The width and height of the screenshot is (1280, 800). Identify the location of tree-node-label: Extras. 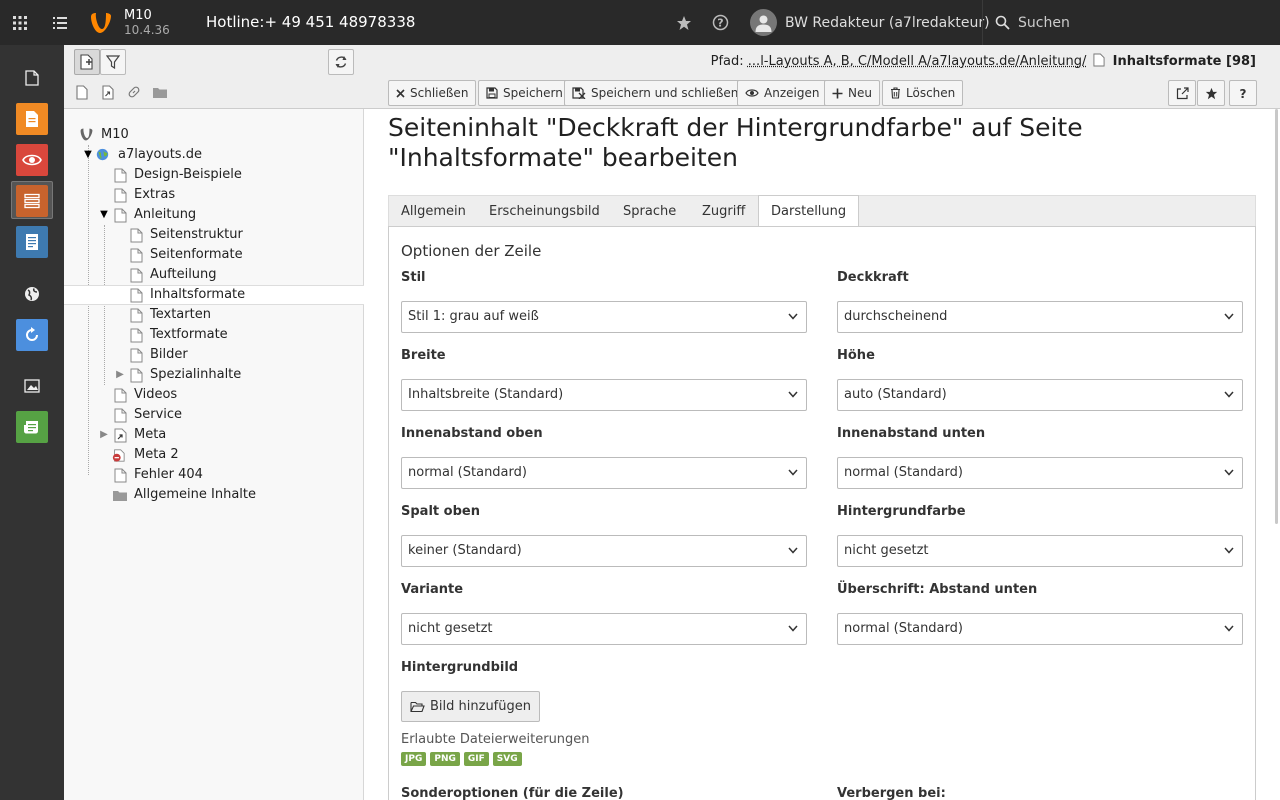
(155, 194).